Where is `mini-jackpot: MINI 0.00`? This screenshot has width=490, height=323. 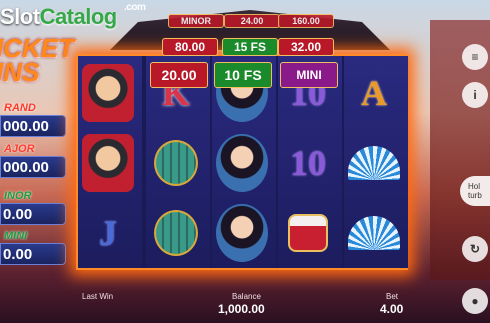 mini-jackpot: MINI 0.00 is located at coordinates (33, 247).